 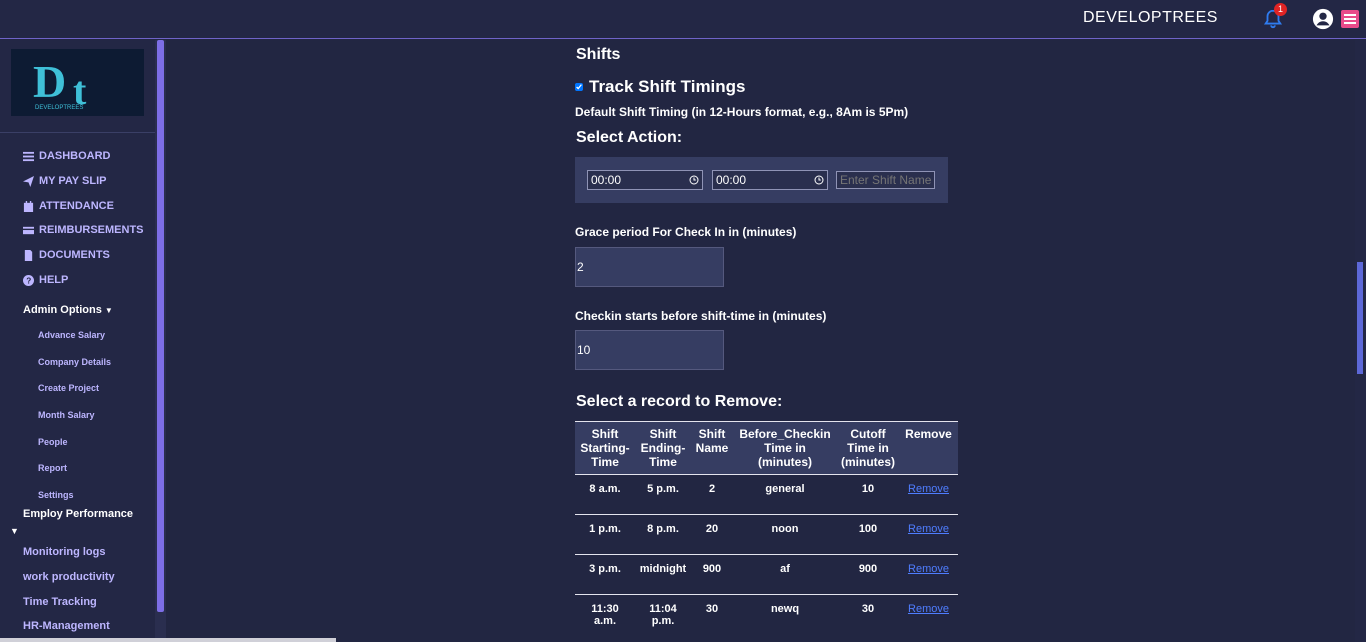 What do you see at coordinates (68, 388) in the screenshot?
I see `admin-item-create-project: Create Project` at bounding box center [68, 388].